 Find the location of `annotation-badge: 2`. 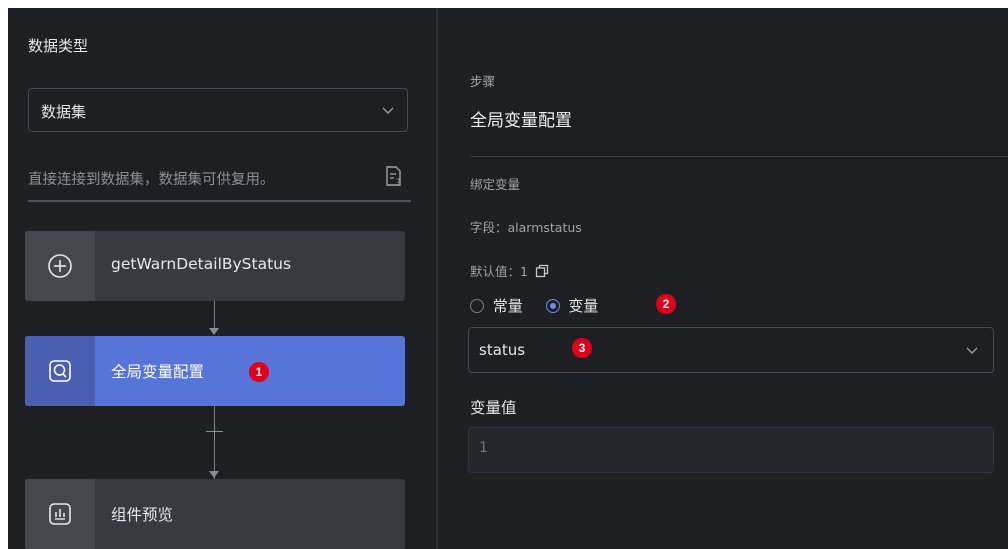

annotation-badge: 2 is located at coordinates (666, 304).